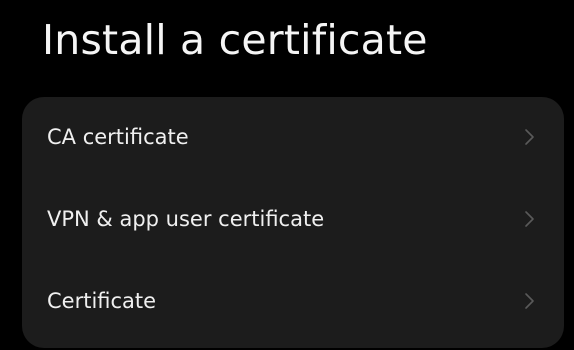 The width and height of the screenshot is (574, 350). Describe the element at coordinates (102, 301) in the screenshot. I see `list-item-label: Certificate` at that location.